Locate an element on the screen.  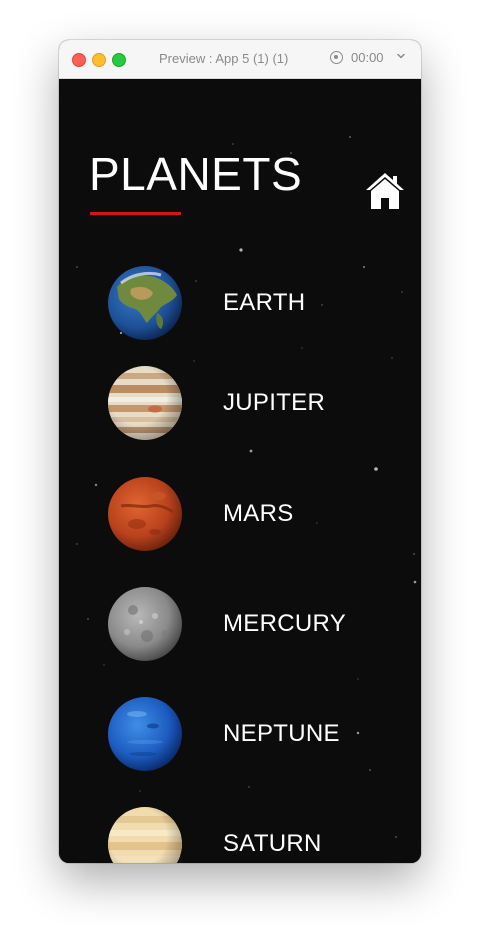
window-title: Preview : App 5 (1) (1) is located at coordinates (224, 58).